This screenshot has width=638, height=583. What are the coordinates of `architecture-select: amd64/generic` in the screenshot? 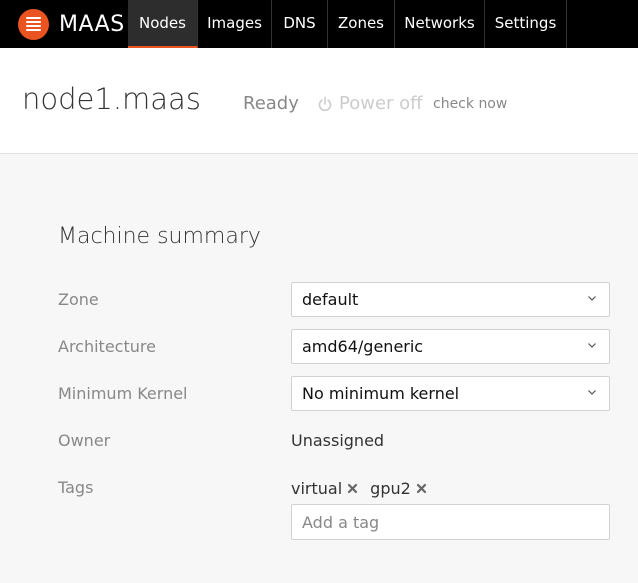 It's located at (450, 346).